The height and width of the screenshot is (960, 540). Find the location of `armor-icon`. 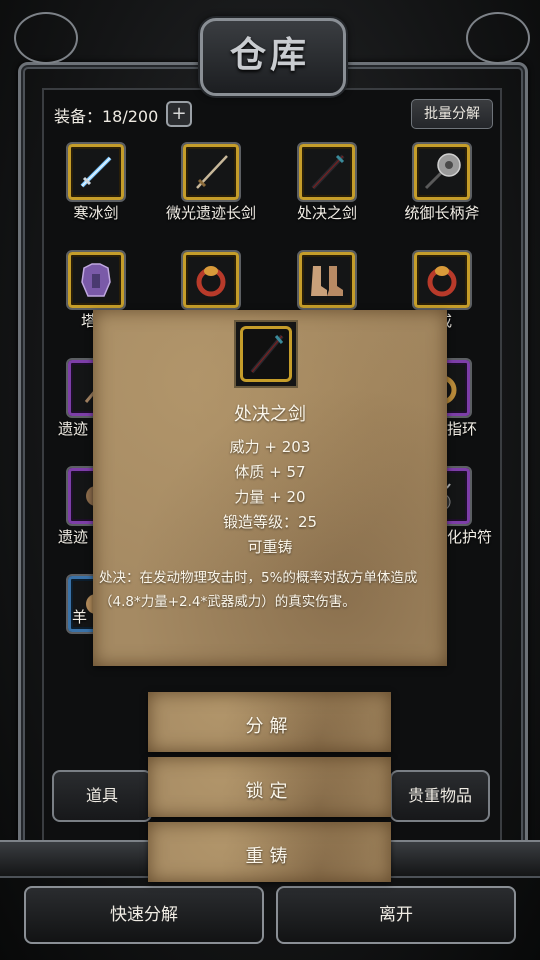

armor-icon is located at coordinates (96, 280).